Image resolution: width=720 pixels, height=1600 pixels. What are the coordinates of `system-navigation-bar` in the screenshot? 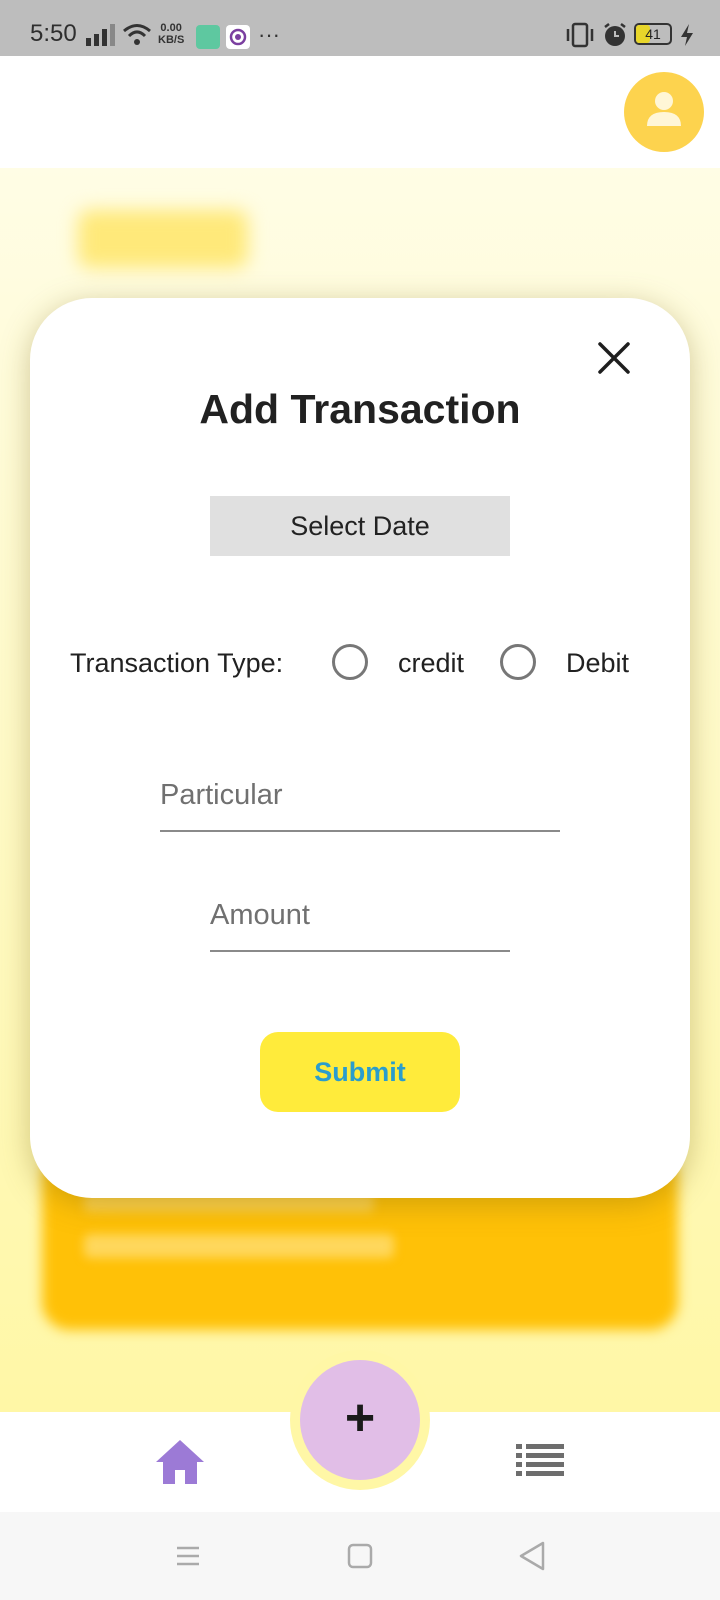 It's located at (360, 1556).